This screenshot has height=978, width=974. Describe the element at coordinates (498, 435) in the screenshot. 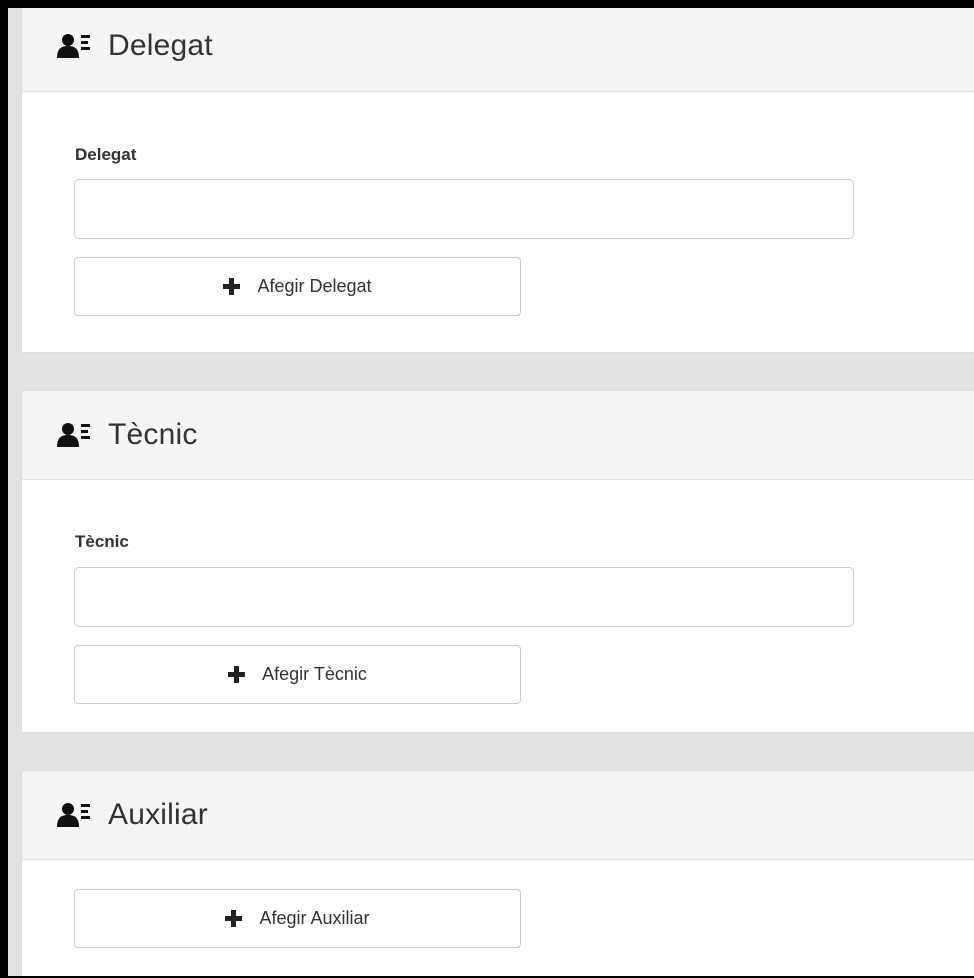

I see `panel-heading: Tècnic` at that location.